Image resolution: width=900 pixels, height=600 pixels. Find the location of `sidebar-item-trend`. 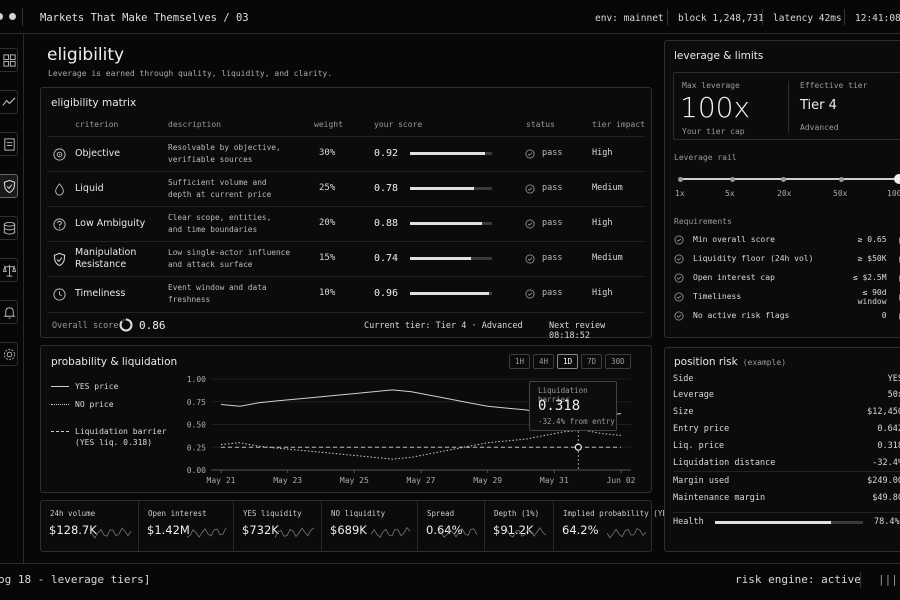

sidebar-item-trend is located at coordinates (9, 102).